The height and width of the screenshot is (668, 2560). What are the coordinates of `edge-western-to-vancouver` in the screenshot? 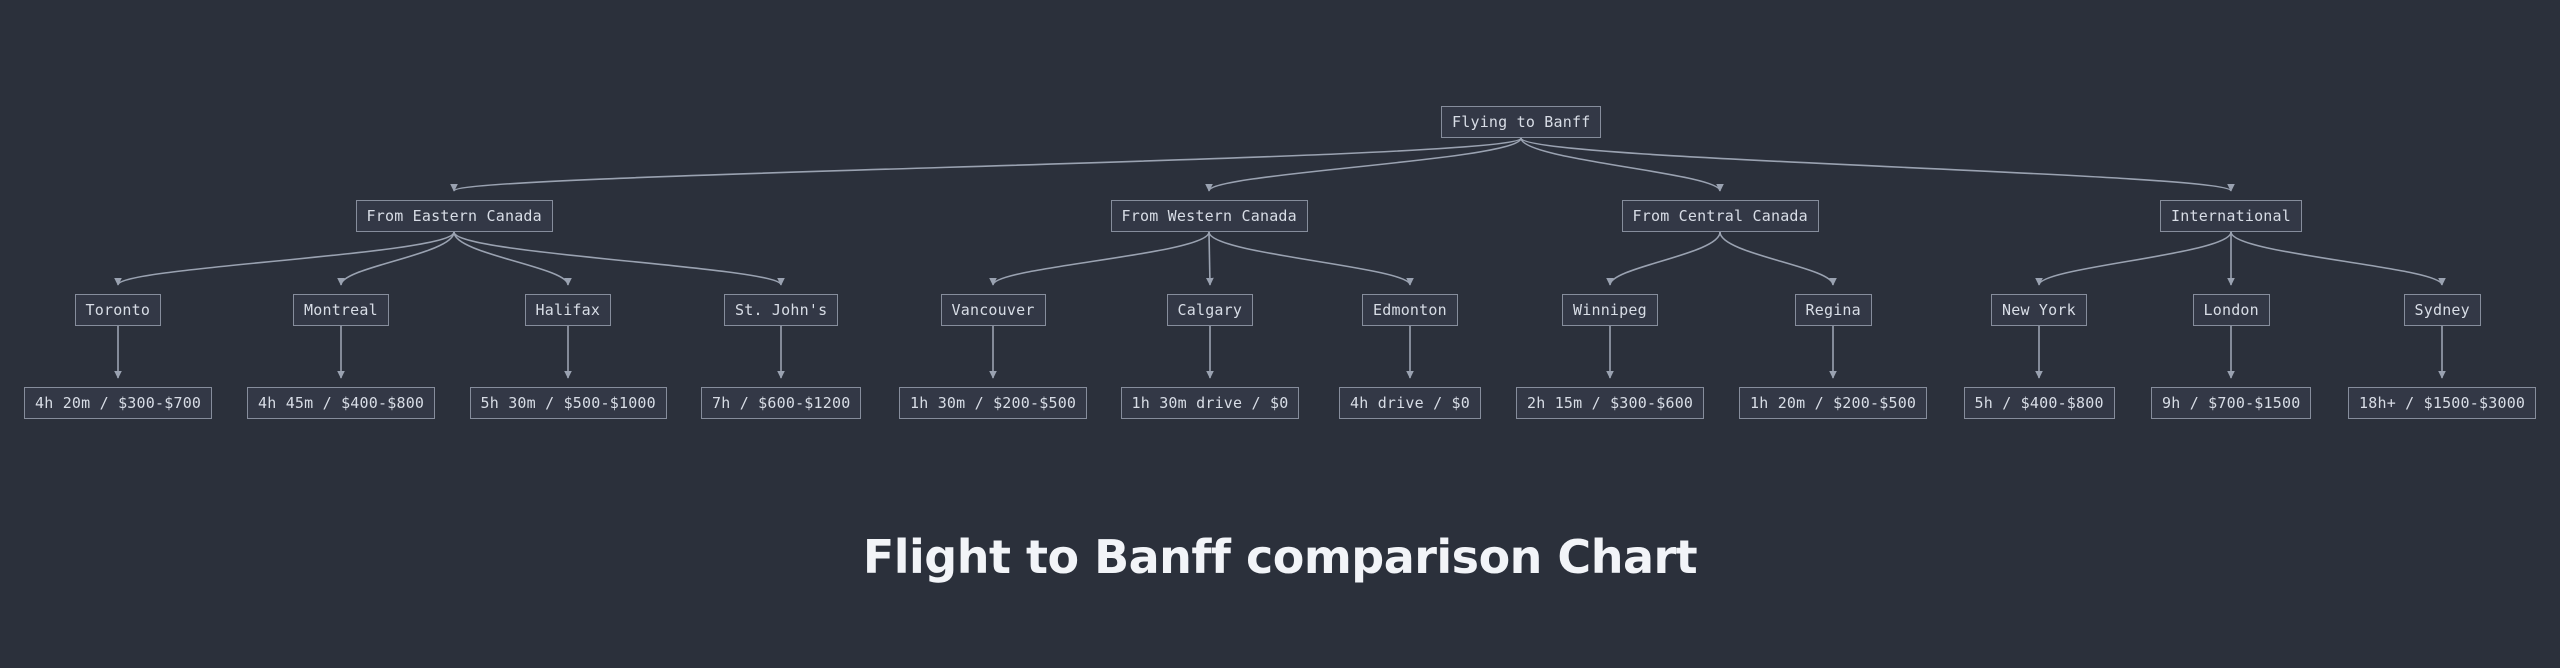 It's located at (1099, 258).